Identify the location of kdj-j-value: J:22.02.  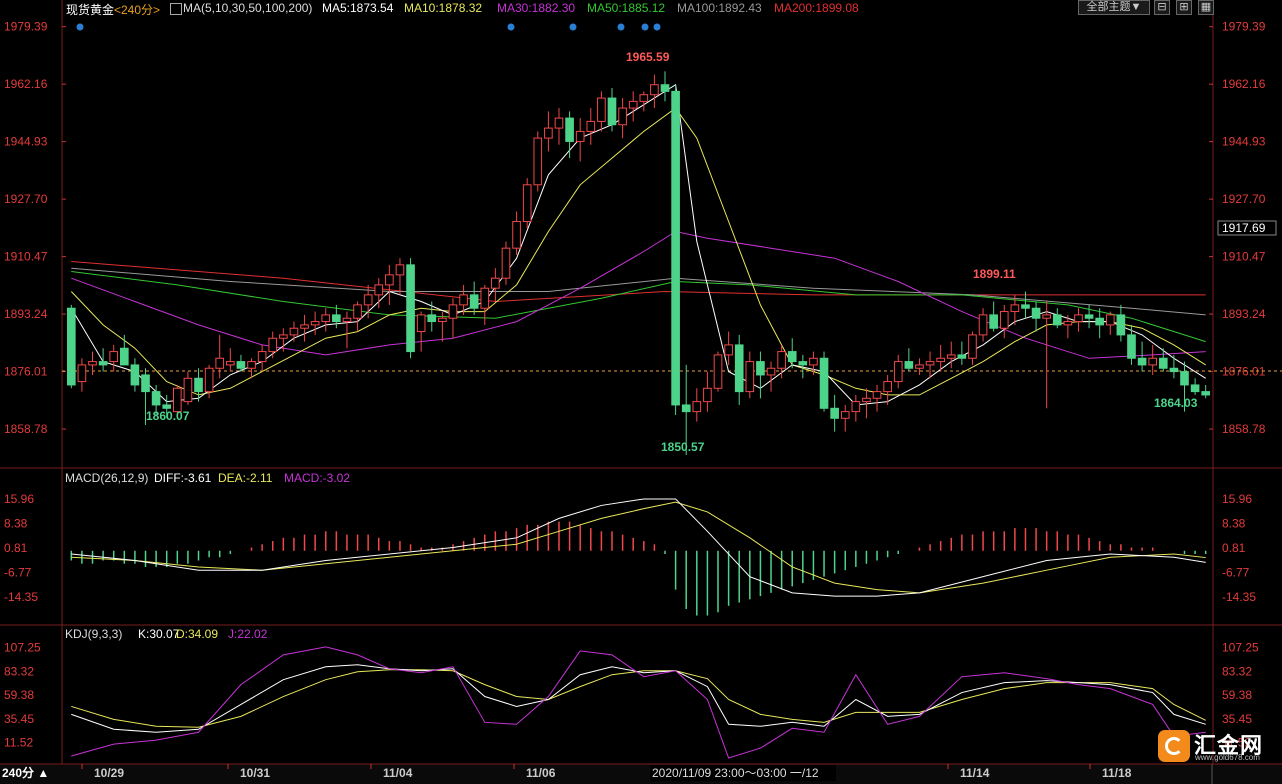
(248, 634).